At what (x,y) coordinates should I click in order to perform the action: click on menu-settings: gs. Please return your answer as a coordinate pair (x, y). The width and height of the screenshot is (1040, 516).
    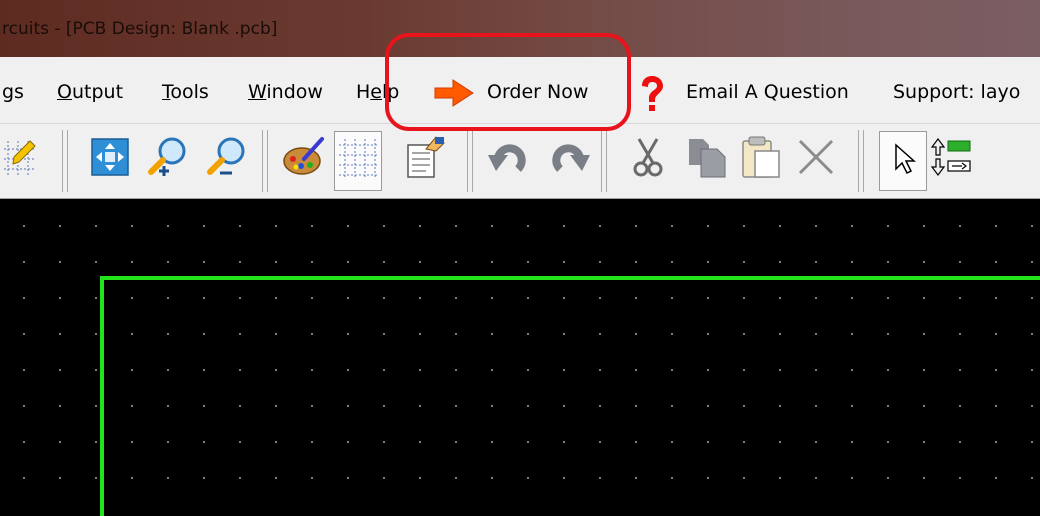
    Looking at the image, I should click on (13, 92).